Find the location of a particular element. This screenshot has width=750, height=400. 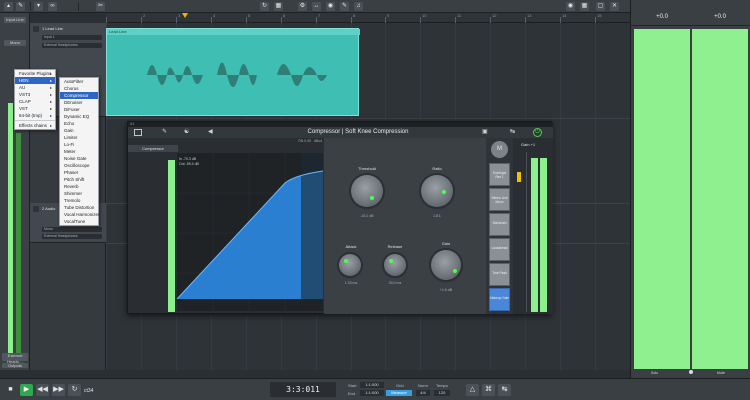

true-peak-button: True Peak is located at coordinates (499, 274).